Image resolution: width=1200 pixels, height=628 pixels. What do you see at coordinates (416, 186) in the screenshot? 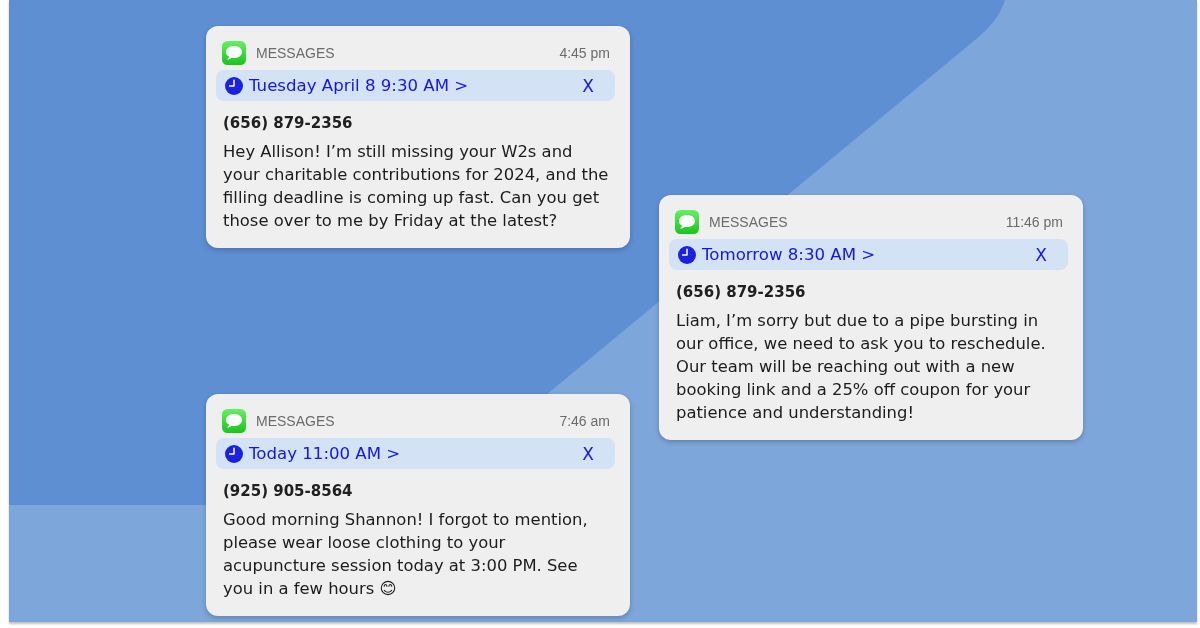
I see `message-text: Hey Allison! I’m still missing your W2s and your charitable contributions for 2024, and the filling deadline is coming up fast. Can you get those over to me by Friday at the latest?` at bounding box center [416, 186].